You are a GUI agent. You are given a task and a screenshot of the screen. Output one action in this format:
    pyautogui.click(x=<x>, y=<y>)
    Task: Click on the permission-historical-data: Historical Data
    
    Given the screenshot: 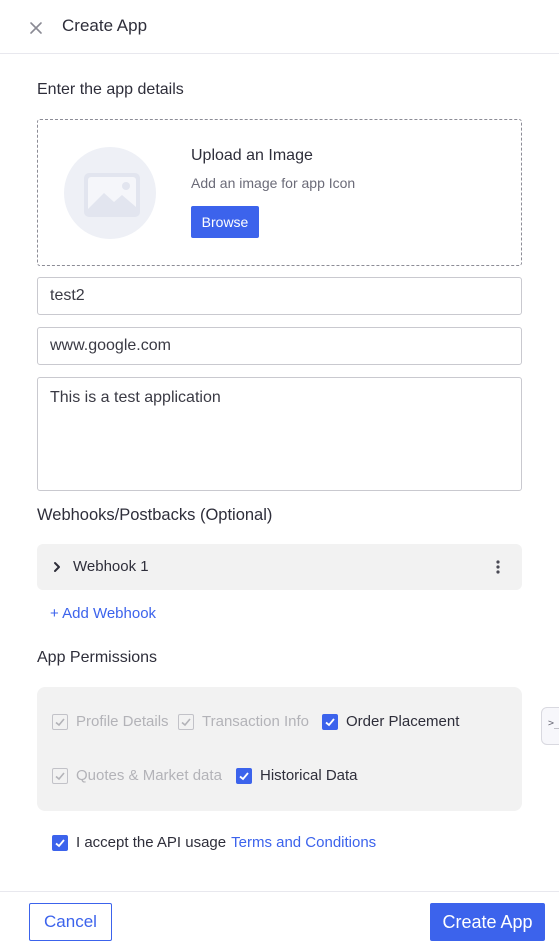 What is the action you would take?
    pyautogui.click(x=297, y=775)
    